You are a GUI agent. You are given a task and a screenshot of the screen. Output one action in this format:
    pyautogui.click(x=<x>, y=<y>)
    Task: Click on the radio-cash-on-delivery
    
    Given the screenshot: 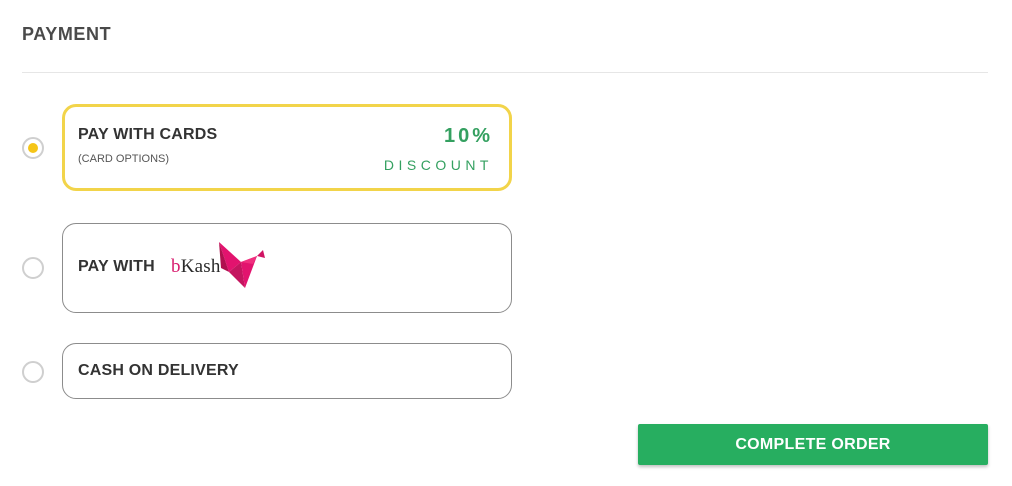 What is the action you would take?
    pyautogui.click(x=33, y=372)
    